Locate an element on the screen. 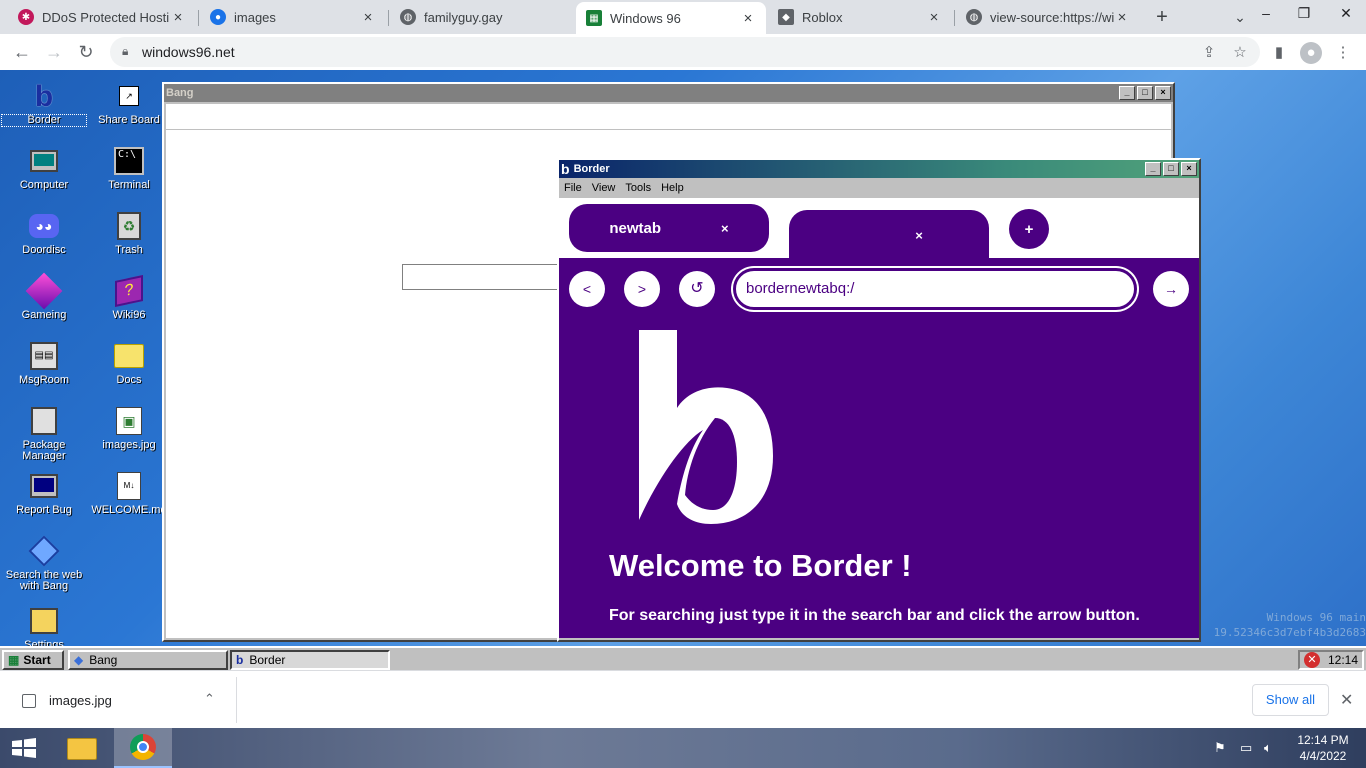  desktop-icon-wiki96: ? Wiki96 is located at coordinates (129, 298).